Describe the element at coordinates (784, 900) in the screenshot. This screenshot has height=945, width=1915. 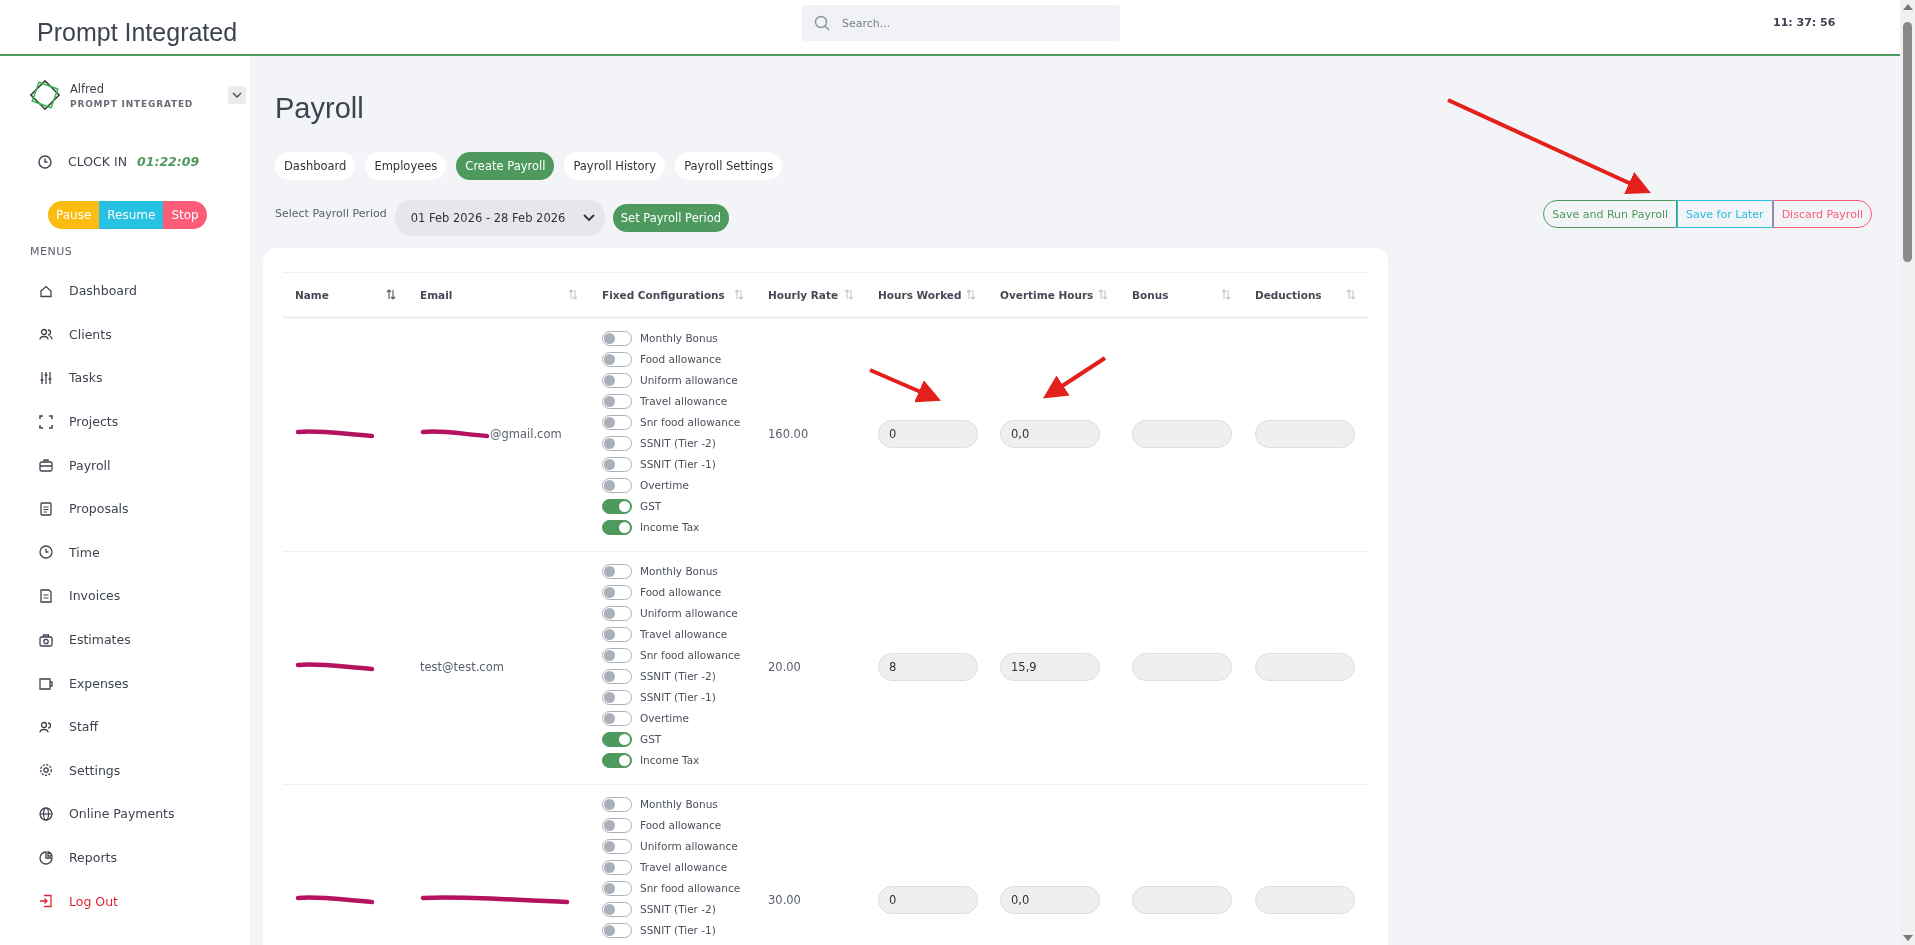
I see `rate-text: 30.00` at that location.